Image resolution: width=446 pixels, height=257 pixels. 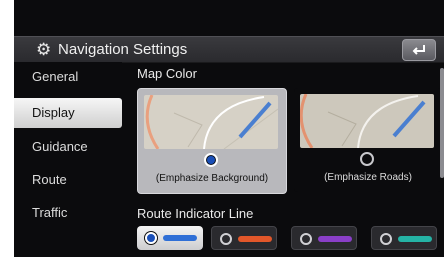 I want to click on sidebar-item-label: Display, so click(x=53, y=112).